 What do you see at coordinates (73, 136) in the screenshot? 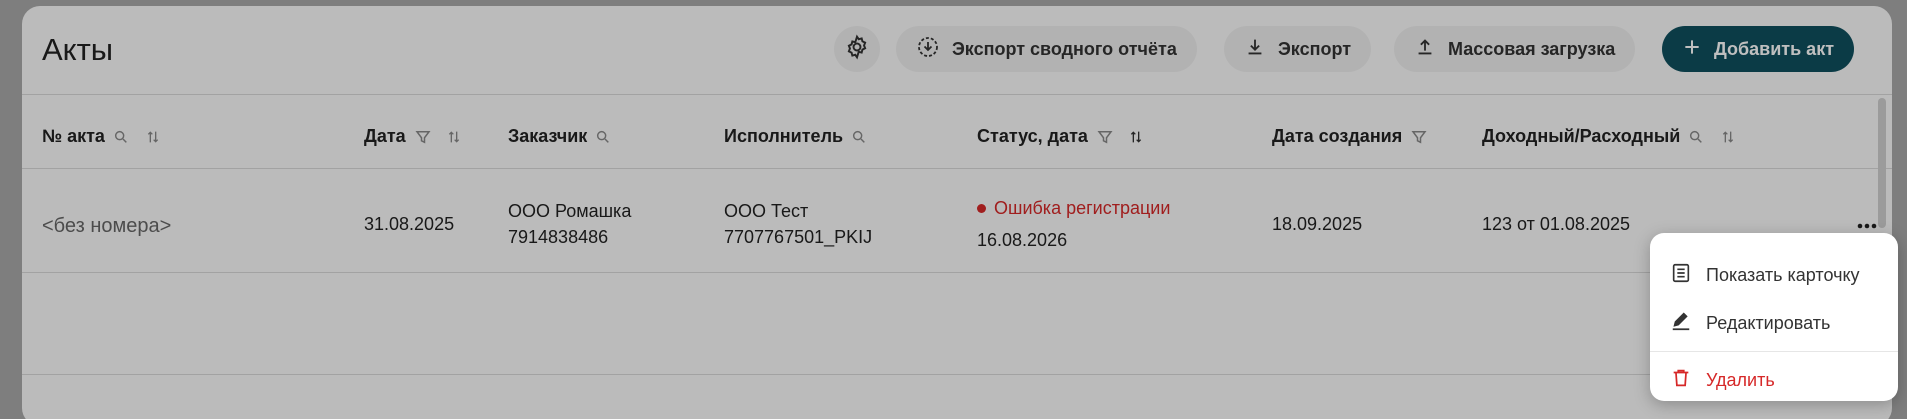
I see `column-label: № акта` at bounding box center [73, 136].